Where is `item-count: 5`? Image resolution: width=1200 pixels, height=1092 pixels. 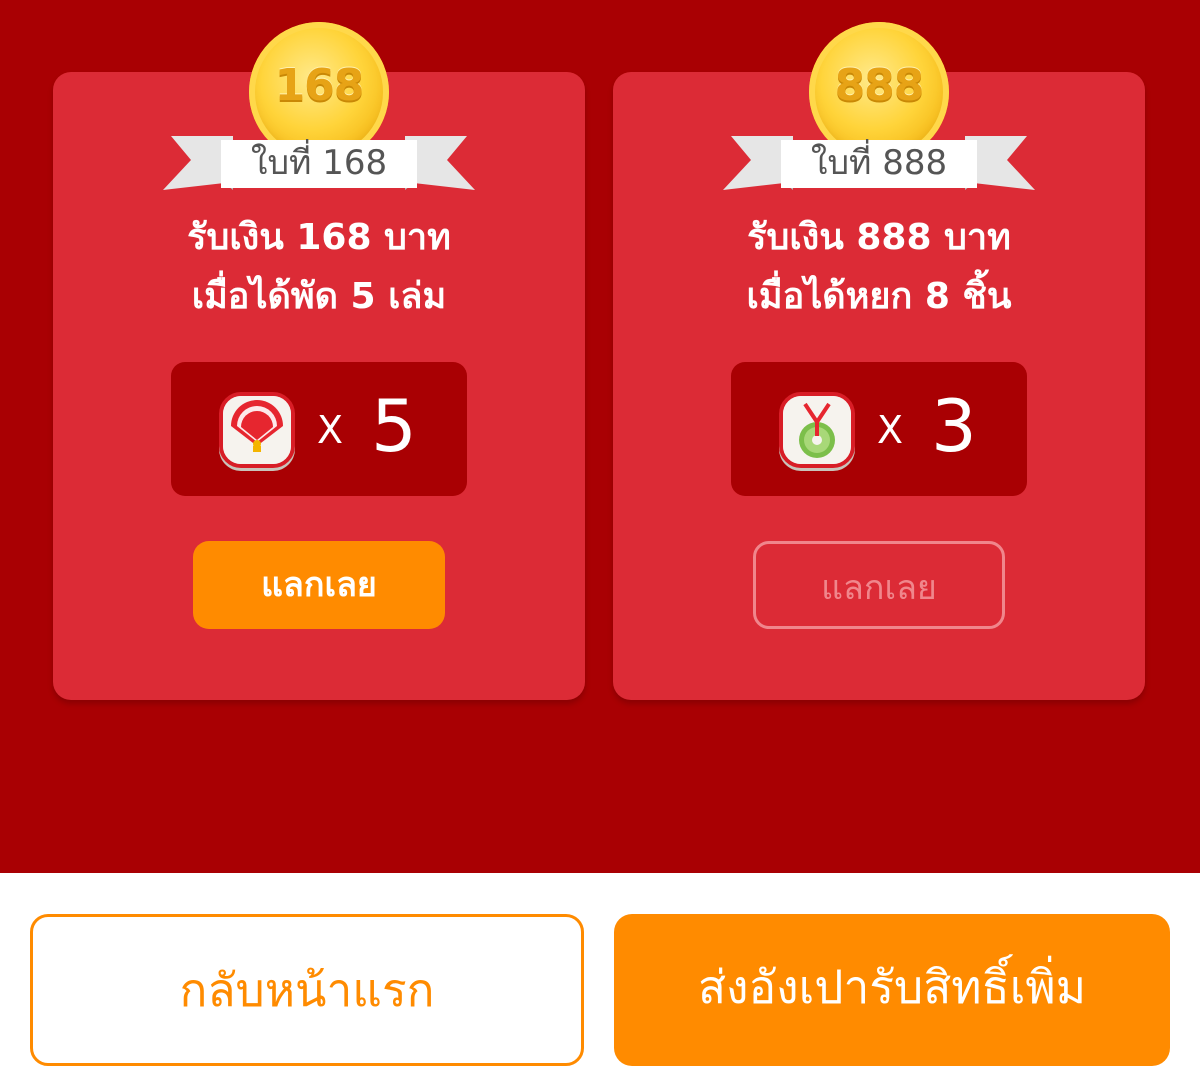 item-count: 5 is located at coordinates (394, 426).